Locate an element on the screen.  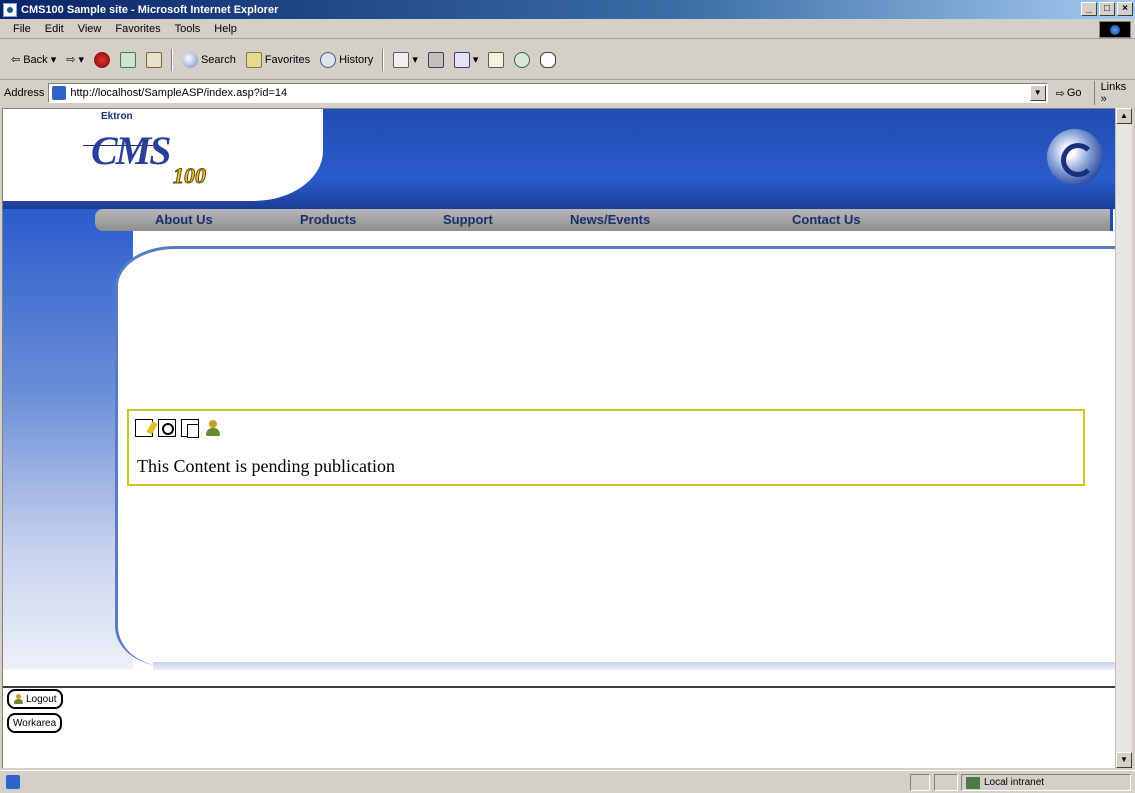
address-label: Address is located at coordinates (24, 93).